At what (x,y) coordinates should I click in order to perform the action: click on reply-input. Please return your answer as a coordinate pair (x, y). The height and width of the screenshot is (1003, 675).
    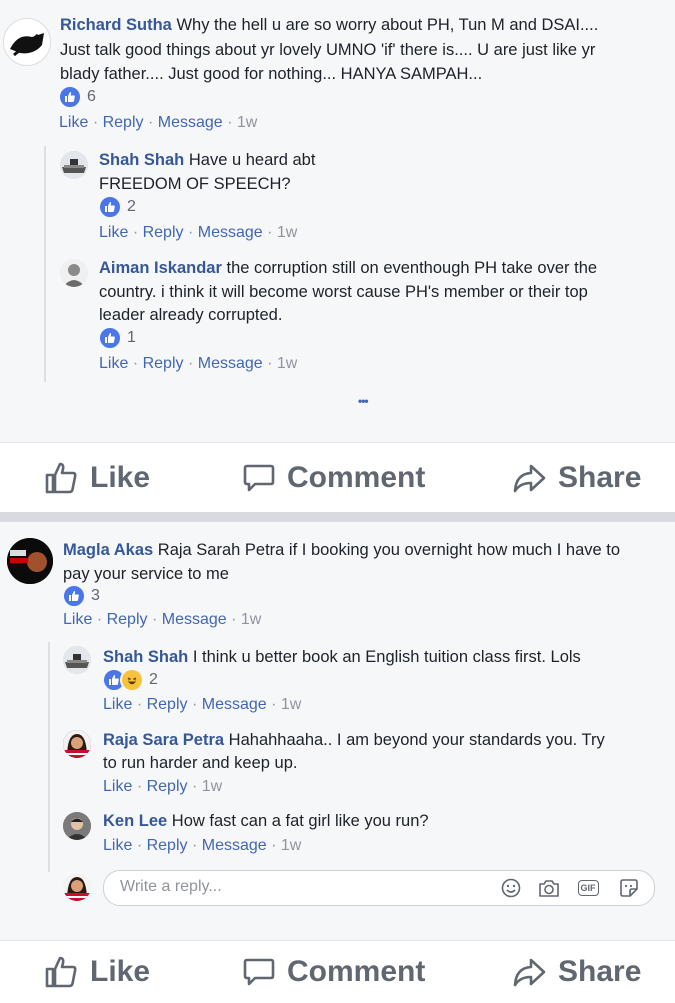
    Looking at the image, I should click on (300, 887).